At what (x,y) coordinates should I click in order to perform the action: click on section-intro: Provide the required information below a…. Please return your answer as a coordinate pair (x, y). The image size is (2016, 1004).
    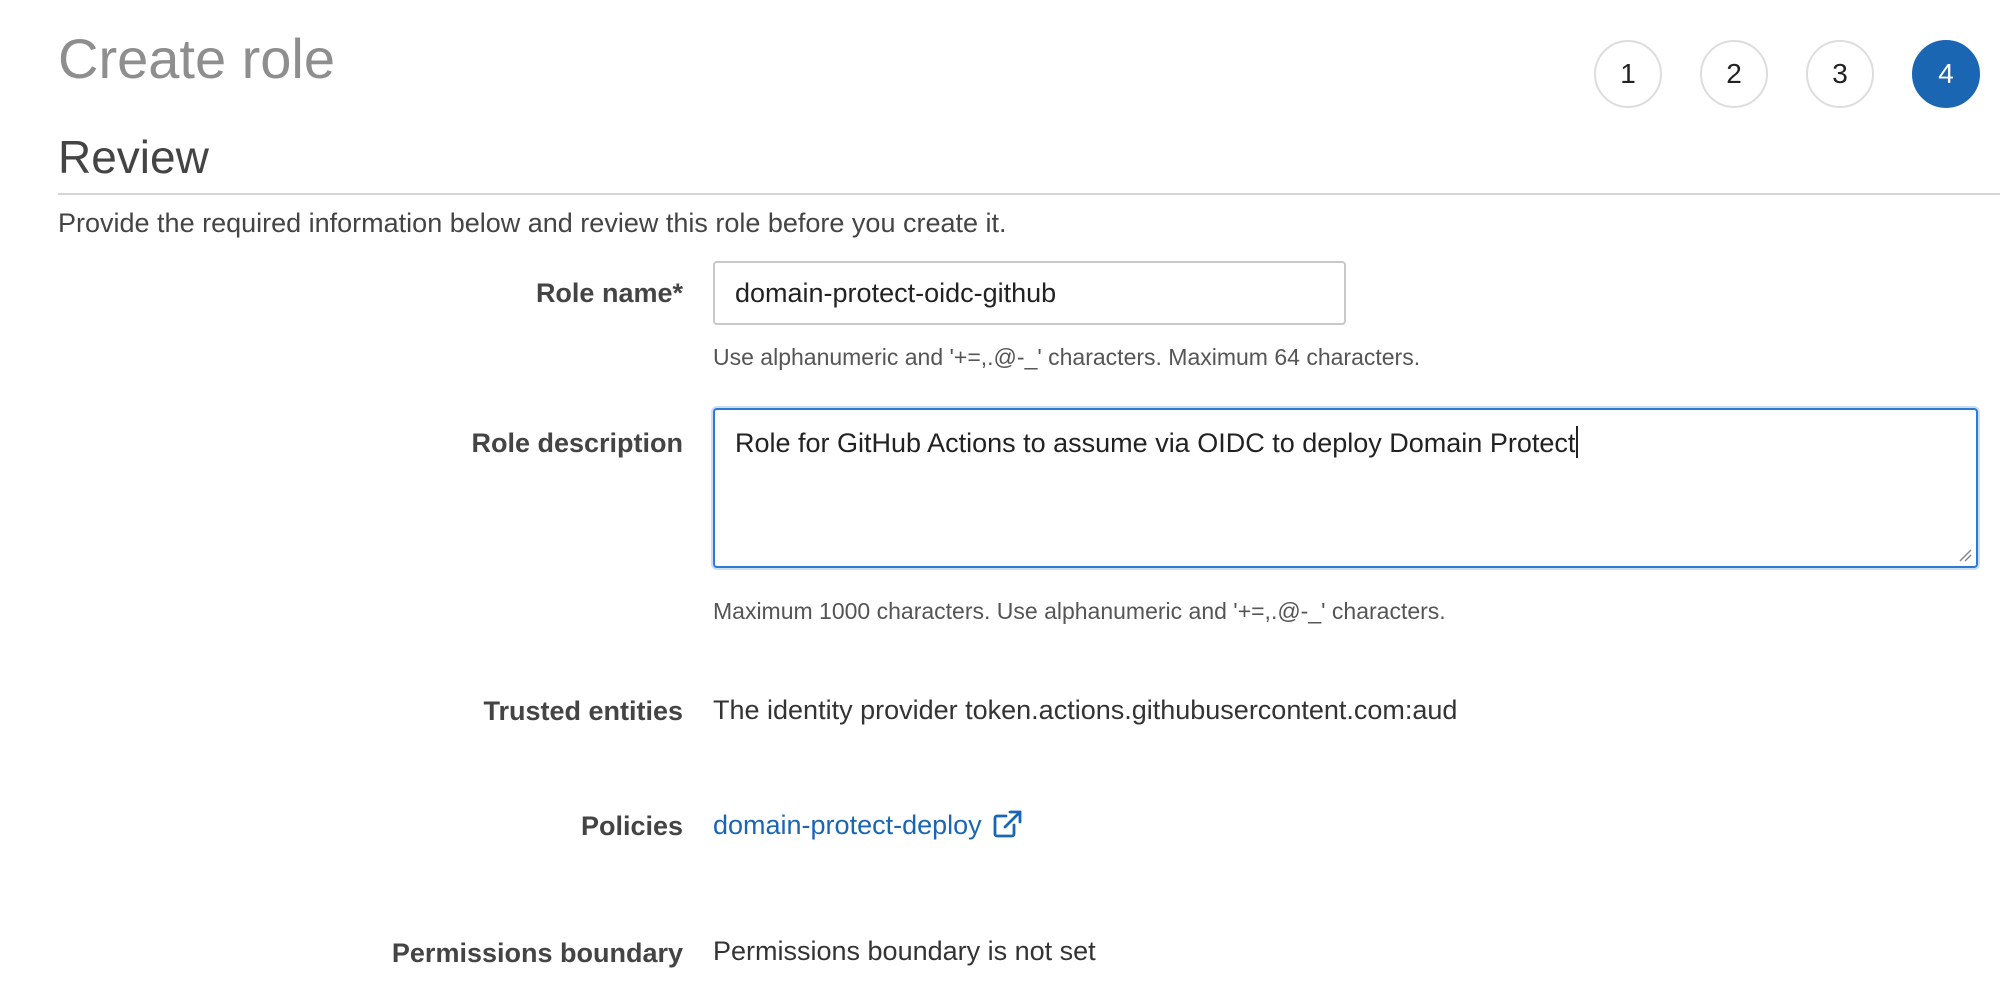
    Looking at the image, I should click on (532, 223).